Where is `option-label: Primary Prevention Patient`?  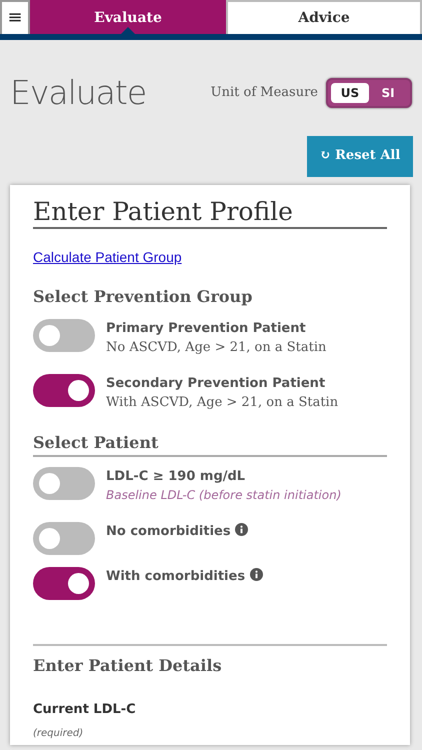
option-label: Primary Prevention Patient is located at coordinates (206, 329).